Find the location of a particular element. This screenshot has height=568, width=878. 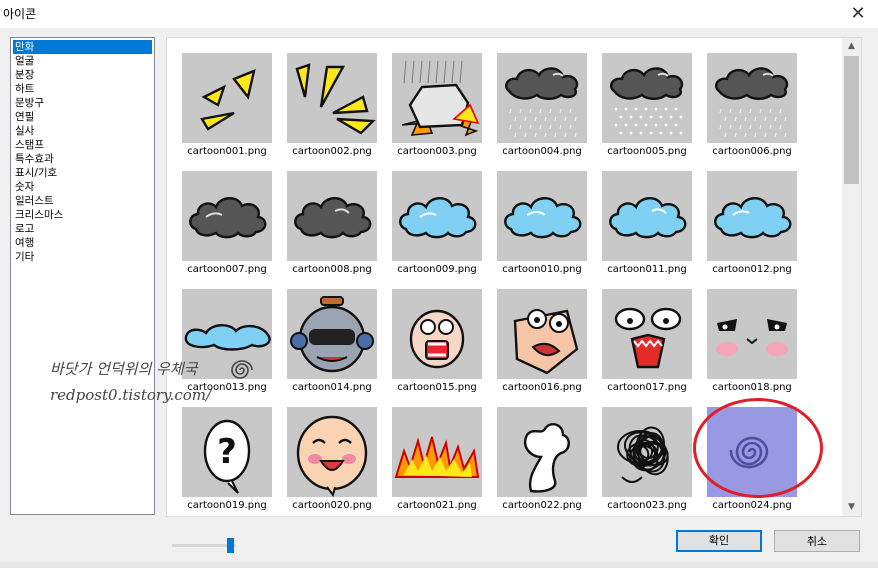

ok-button: 확인 is located at coordinates (719, 541).